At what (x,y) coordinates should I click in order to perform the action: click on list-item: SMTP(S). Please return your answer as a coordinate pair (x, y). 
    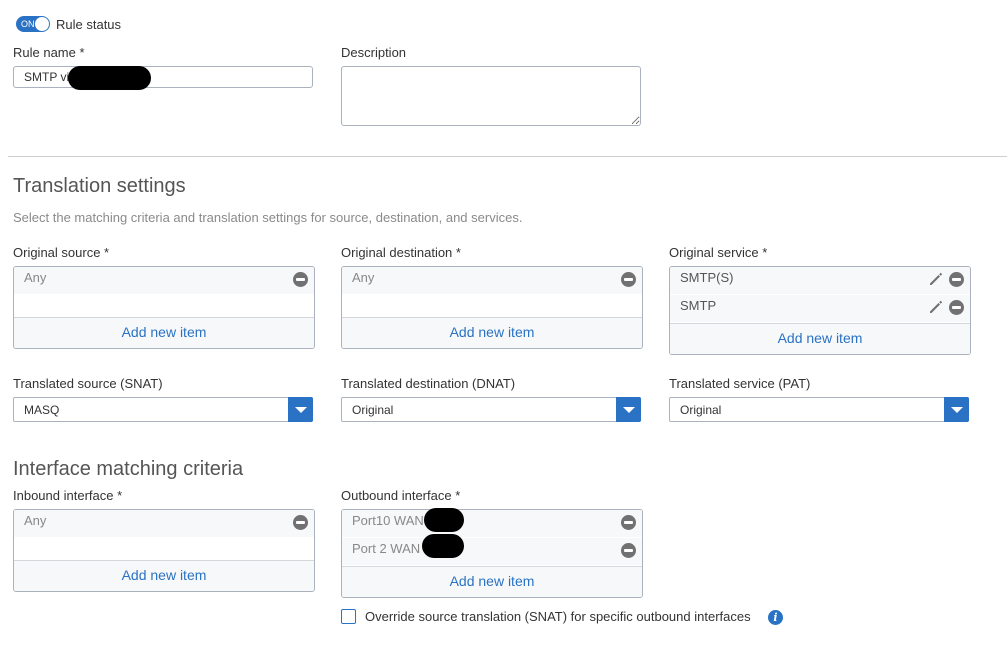
    Looking at the image, I should click on (820, 280).